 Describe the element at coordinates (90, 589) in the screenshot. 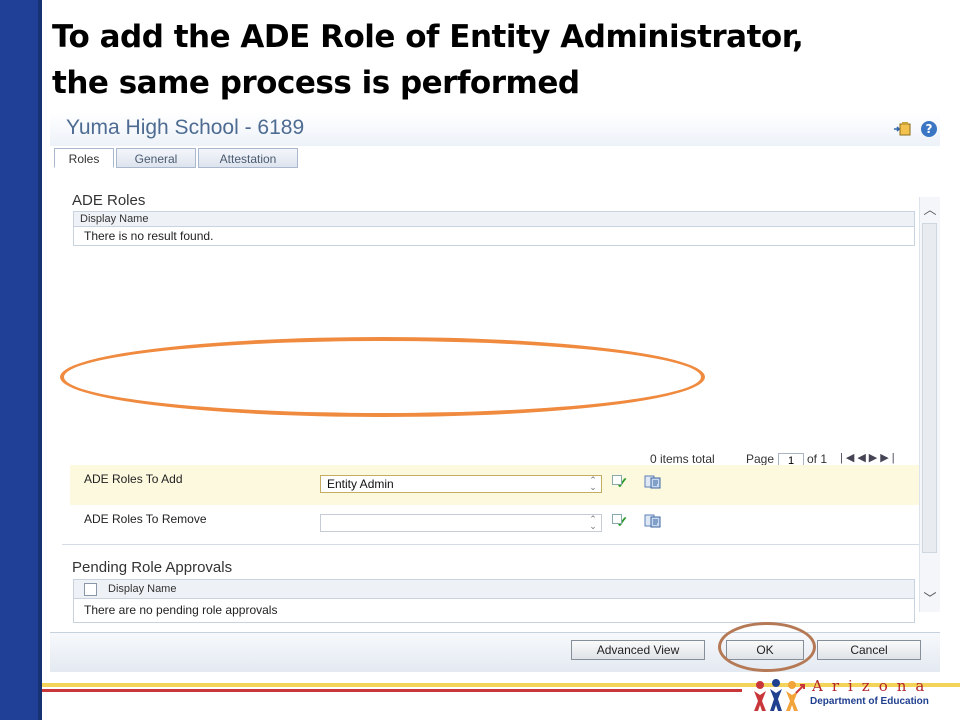

I see `select-all-checkbox` at that location.